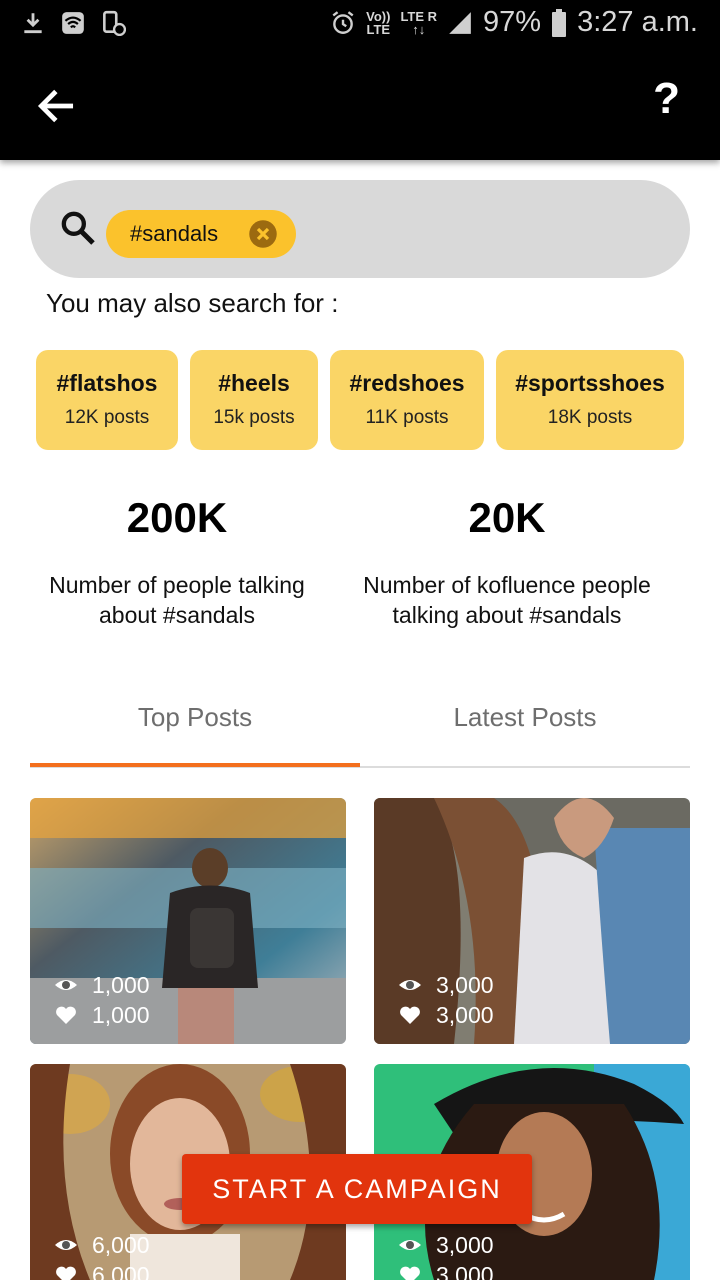  What do you see at coordinates (78, 228) in the screenshot?
I see `search-icon` at bounding box center [78, 228].